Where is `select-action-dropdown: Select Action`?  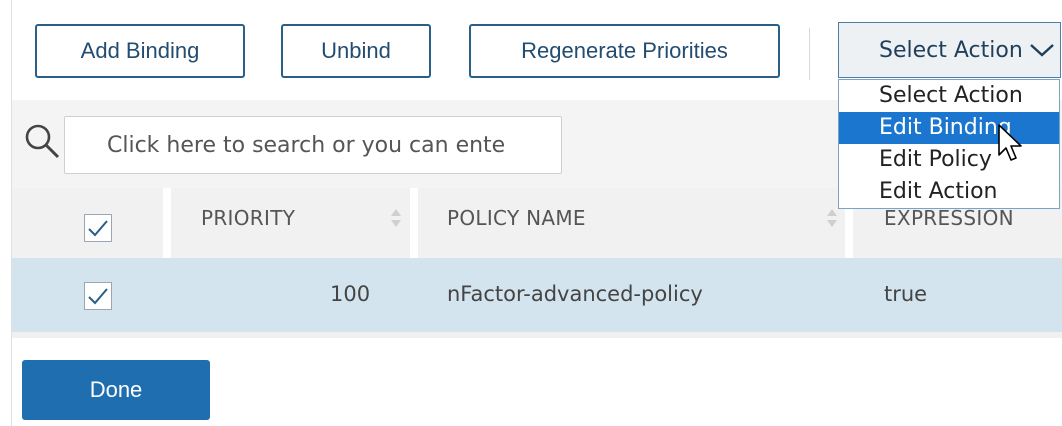
select-action-dropdown: Select Action is located at coordinates (949, 50).